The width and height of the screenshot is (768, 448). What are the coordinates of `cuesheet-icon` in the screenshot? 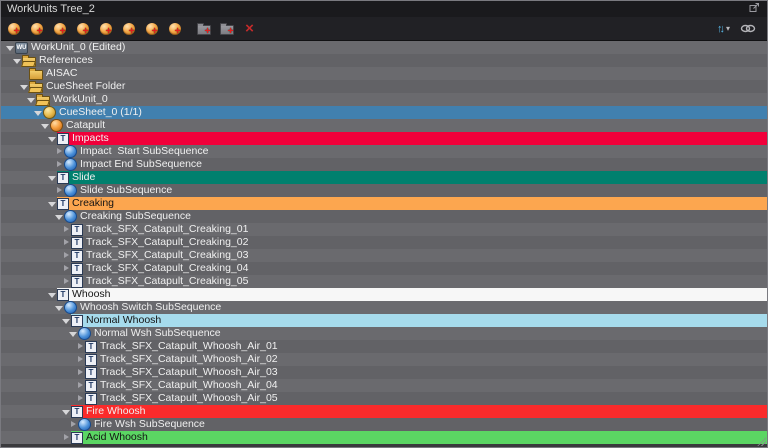 It's located at (49, 112).